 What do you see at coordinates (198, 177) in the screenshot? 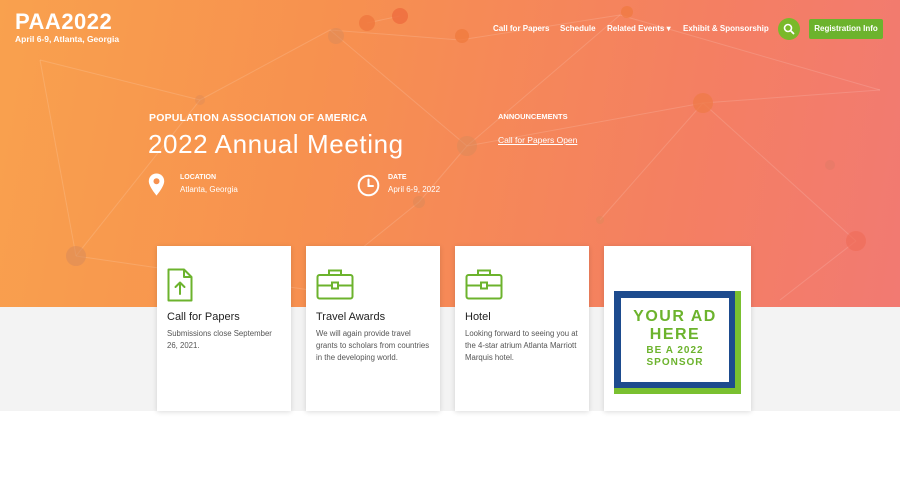
I see `location-label: LOCATION` at bounding box center [198, 177].